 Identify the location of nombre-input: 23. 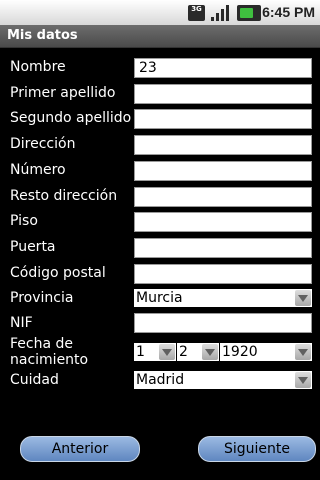
(223, 68).